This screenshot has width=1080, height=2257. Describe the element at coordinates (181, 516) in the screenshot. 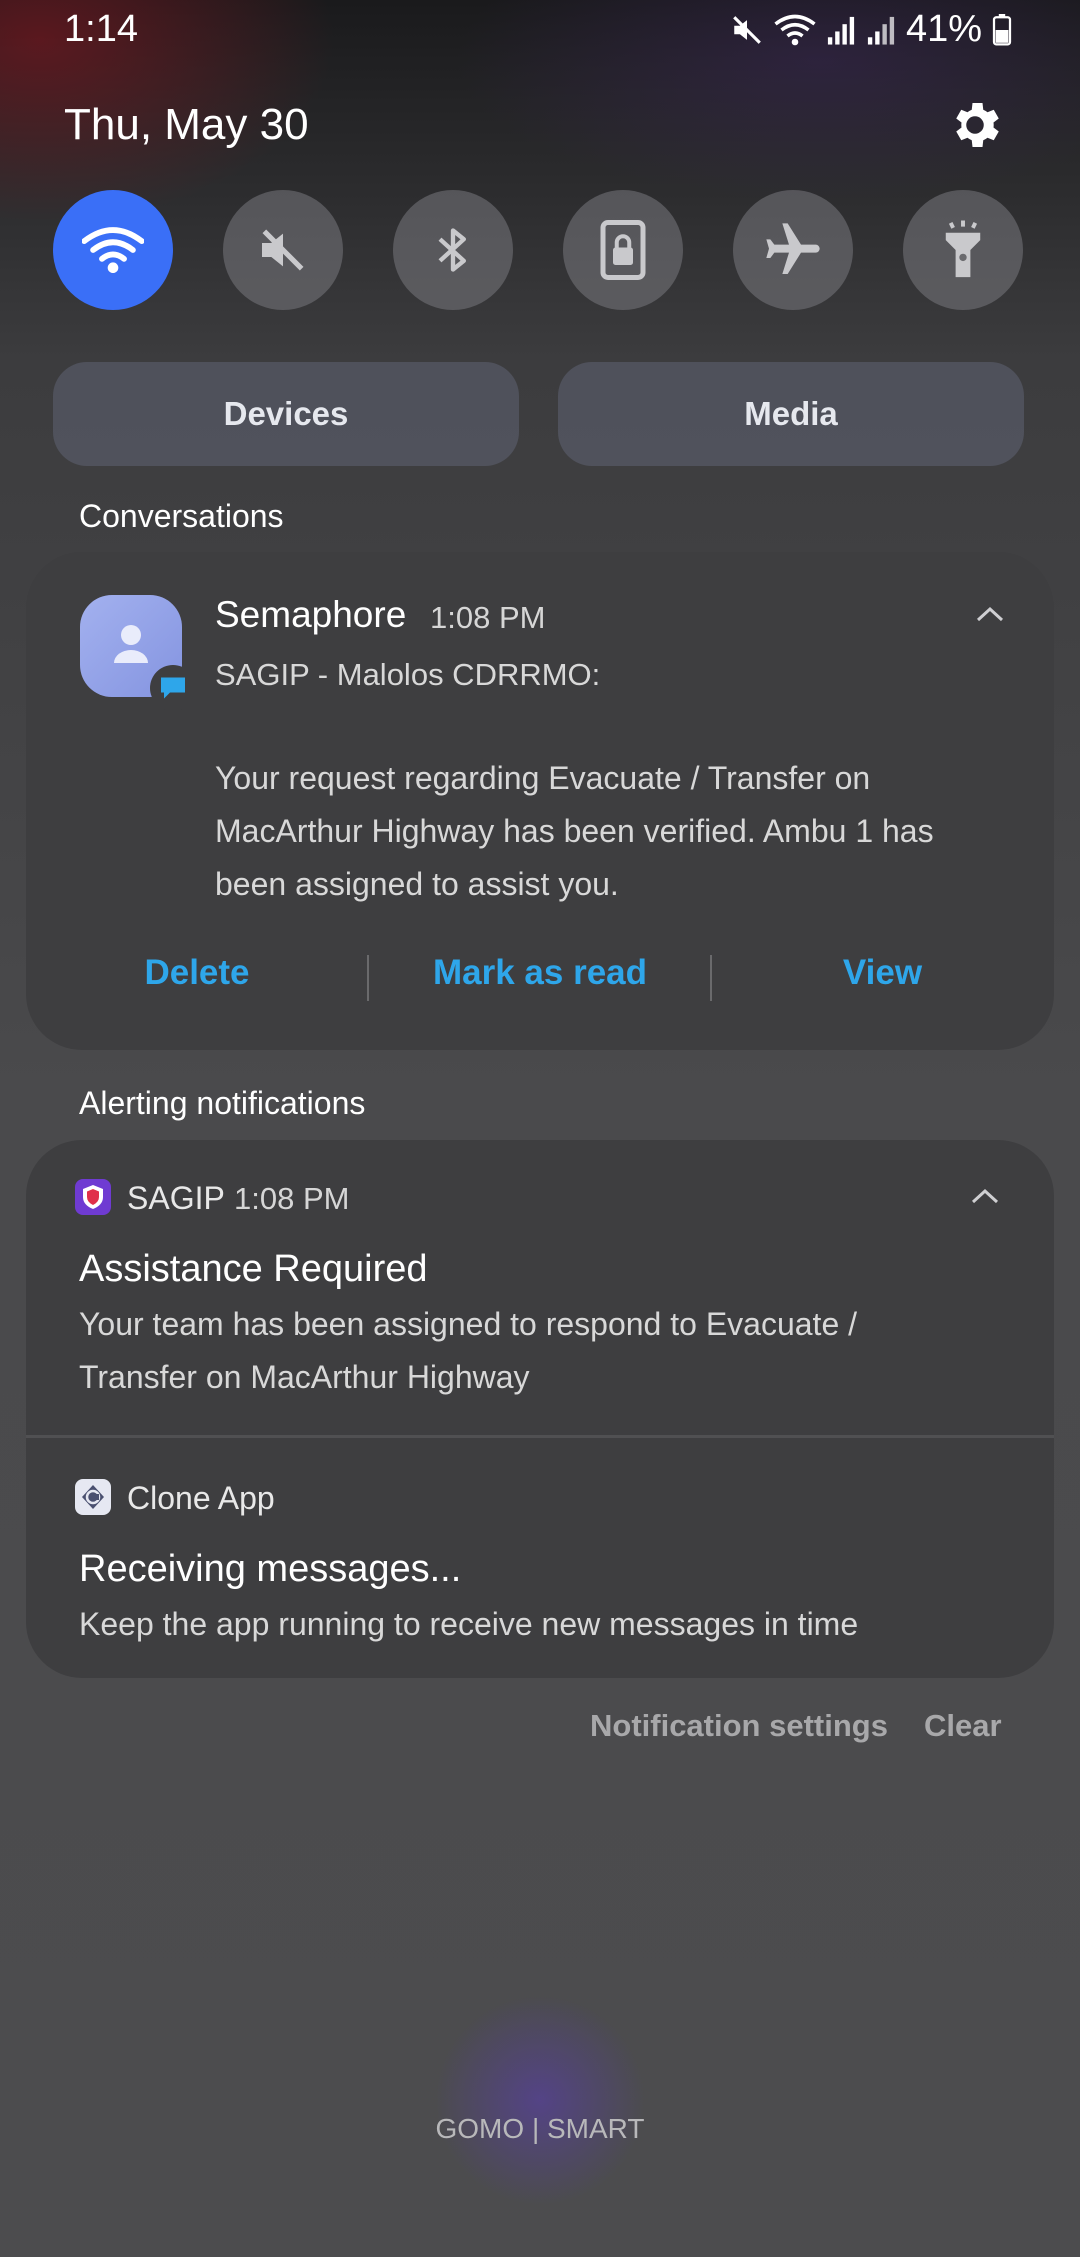

I see `conversations-section-label: Conversations` at that location.